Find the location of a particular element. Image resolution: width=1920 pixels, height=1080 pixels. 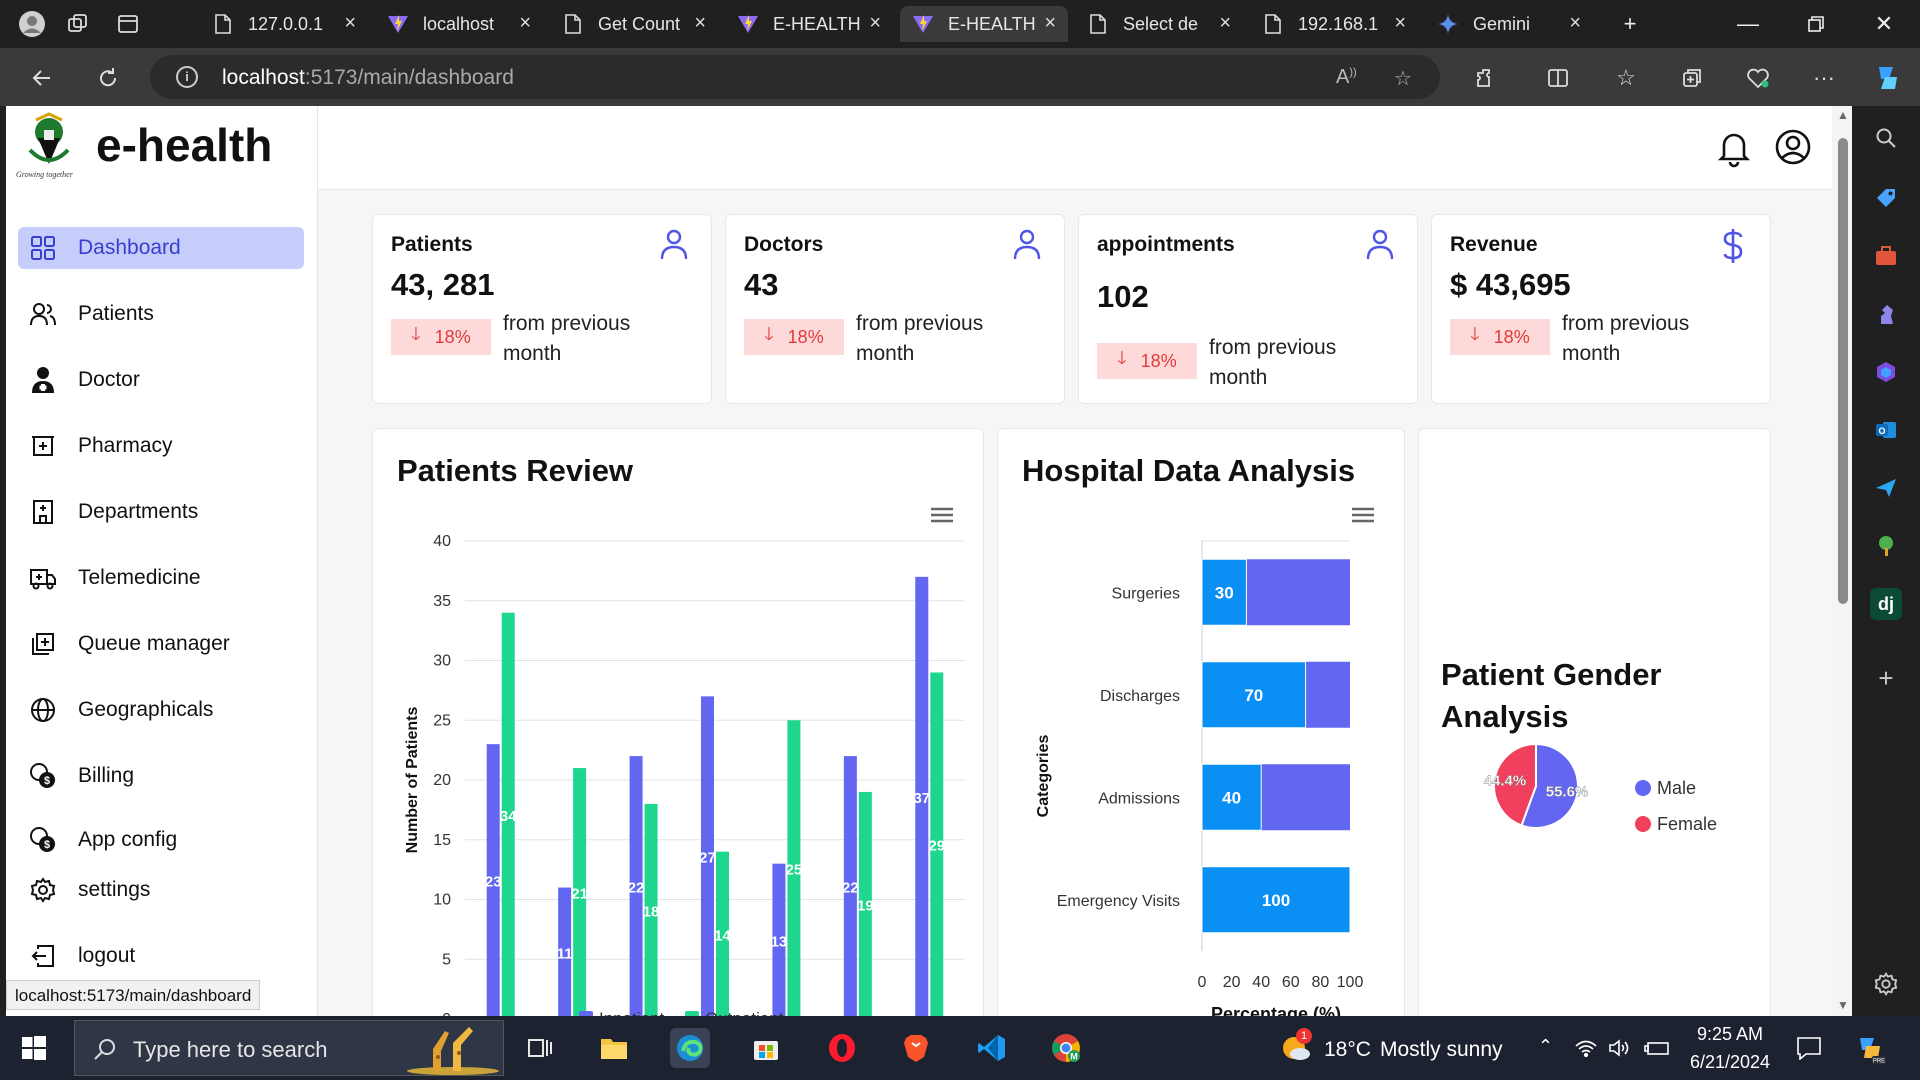

sidebar-item-billing: $ Billing is located at coordinates (161, 776).